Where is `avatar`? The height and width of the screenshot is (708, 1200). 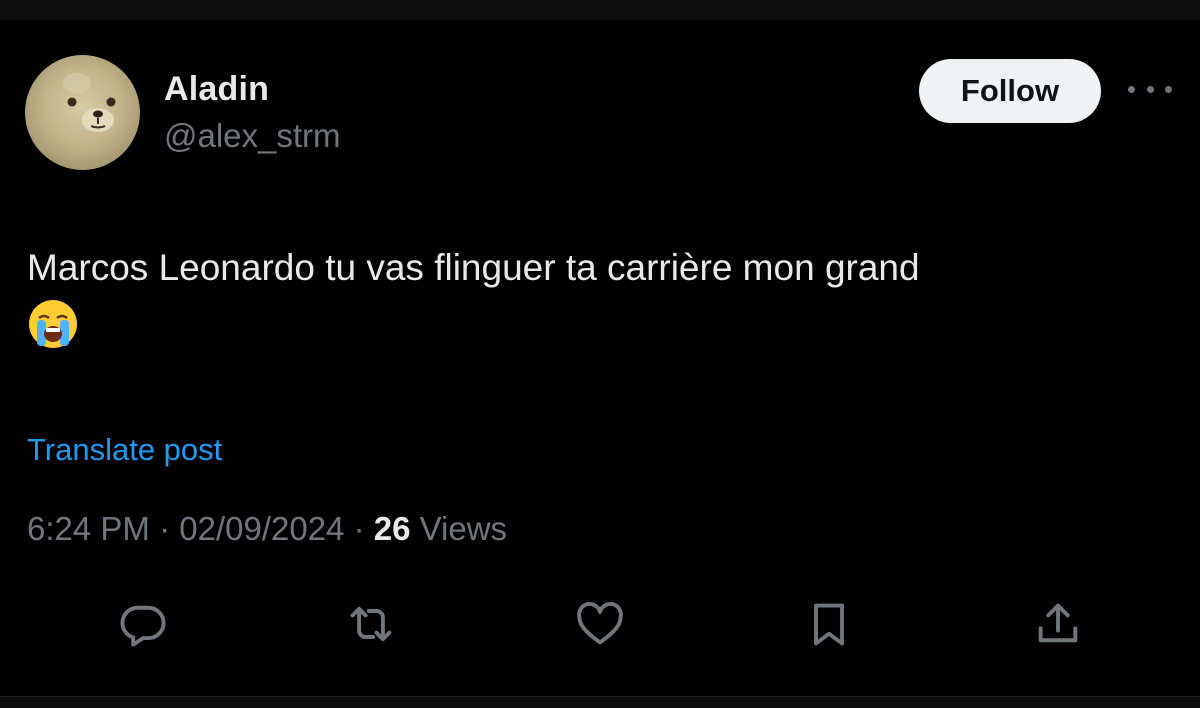 avatar is located at coordinates (82, 112).